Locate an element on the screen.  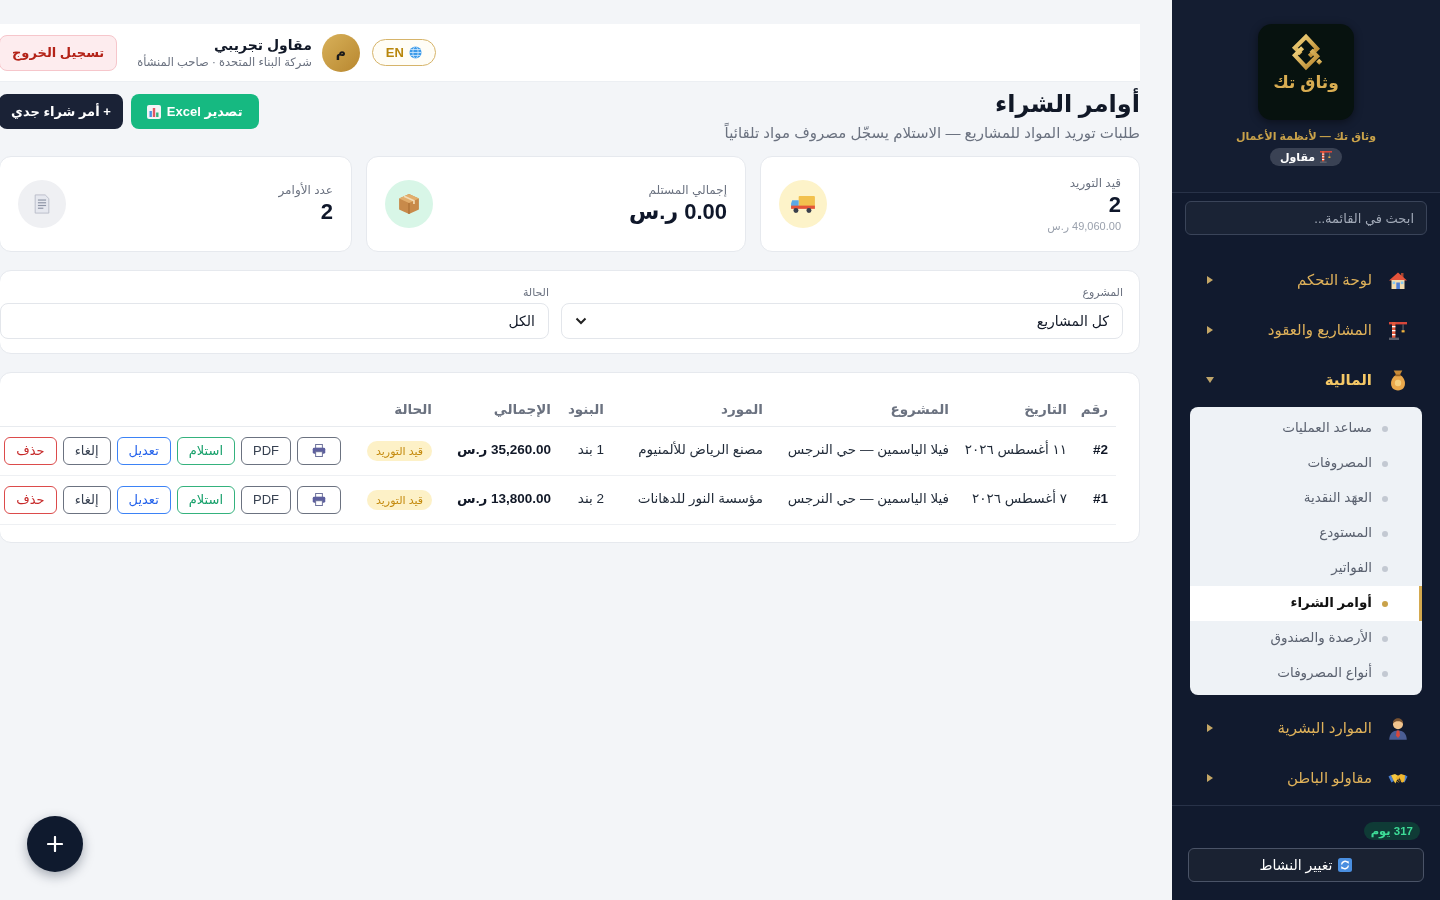
stat-label: عدد الأوامر is located at coordinates (305, 190).